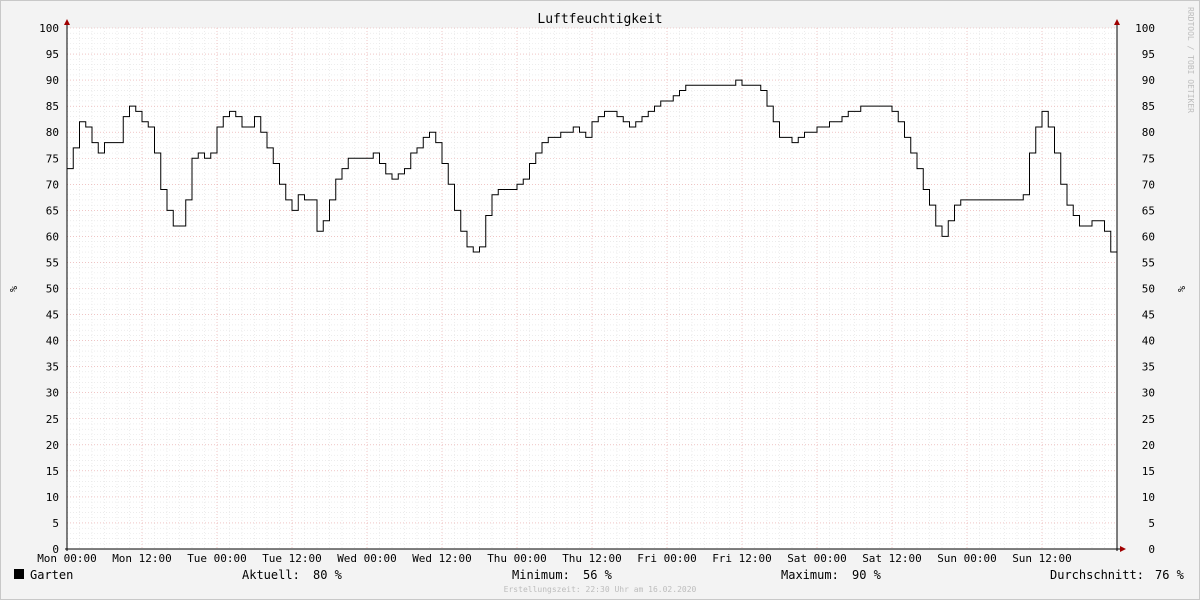  Describe the element at coordinates (52, 471) in the screenshot. I see `y-tick-label-left: 15` at that location.